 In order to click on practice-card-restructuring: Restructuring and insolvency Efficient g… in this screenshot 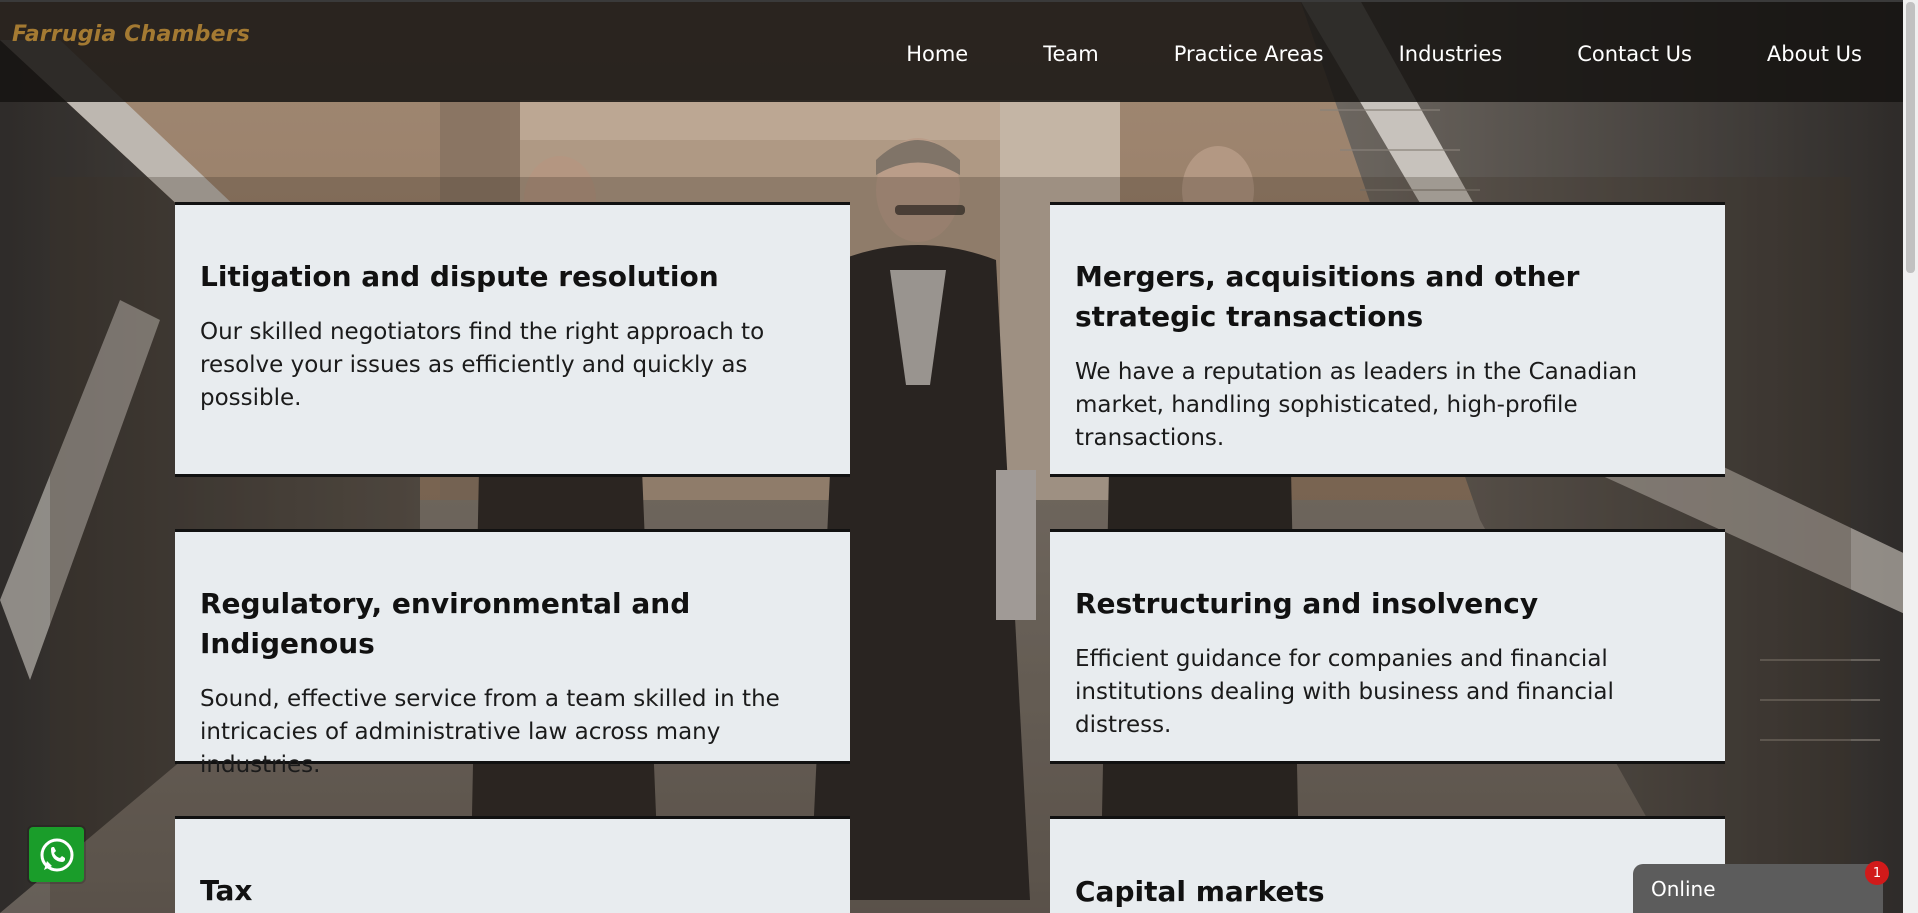, I will do `click(1387, 646)`.